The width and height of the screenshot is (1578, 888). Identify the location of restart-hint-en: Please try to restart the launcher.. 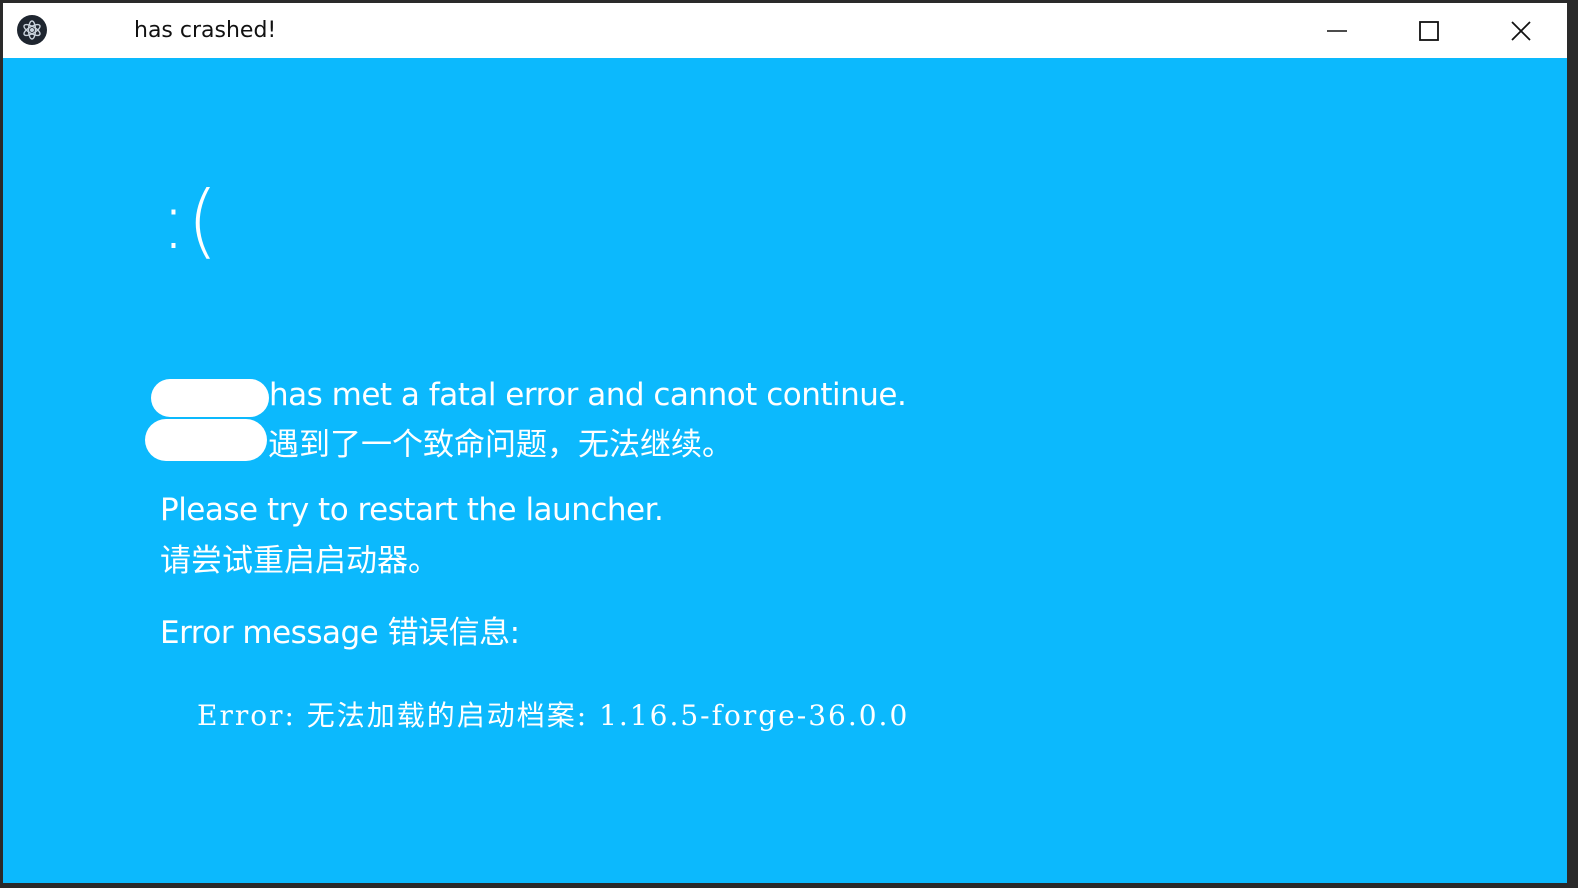
(412, 510).